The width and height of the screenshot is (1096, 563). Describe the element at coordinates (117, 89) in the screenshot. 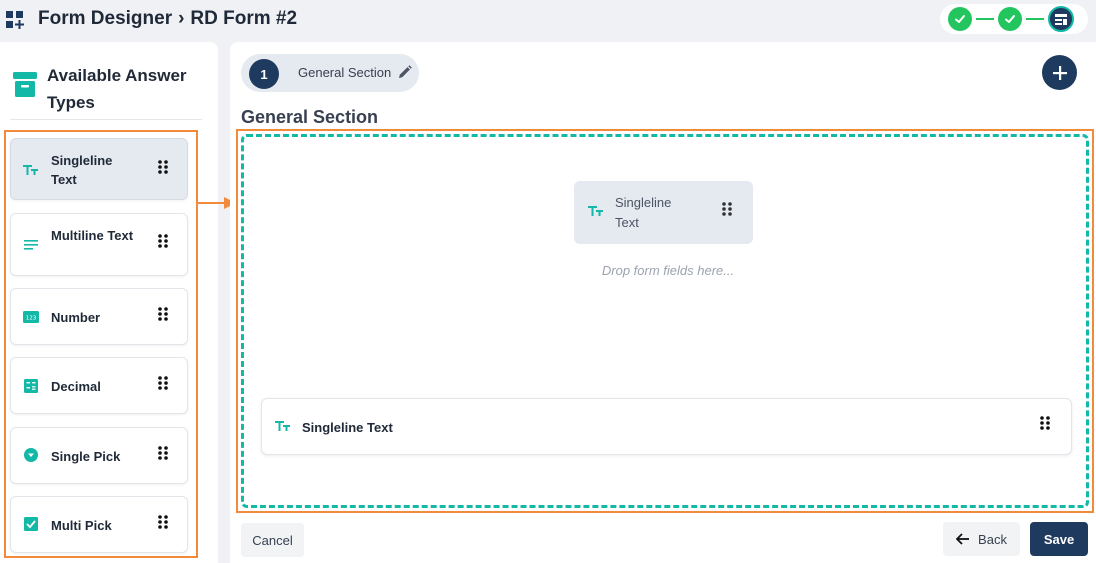

I see `panel-title: Available Answer Types` at that location.